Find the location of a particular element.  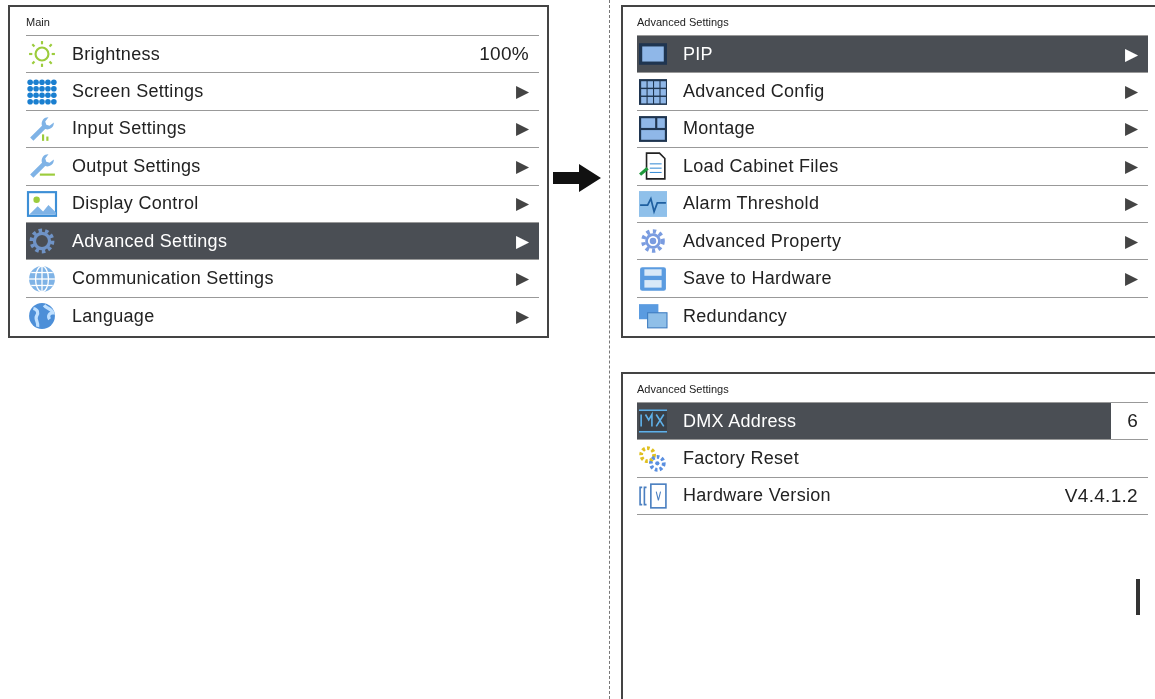

menu-item: Brightness 100% is located at coordinates (282, 55).